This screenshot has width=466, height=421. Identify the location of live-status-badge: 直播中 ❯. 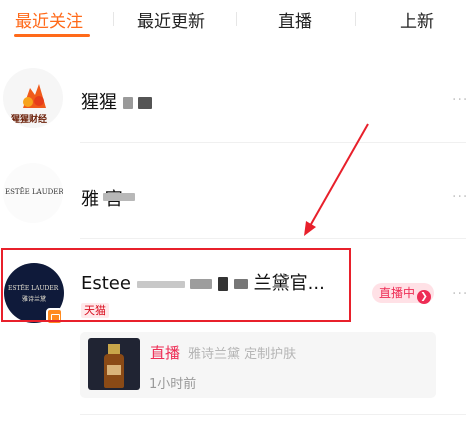
(403, 293).